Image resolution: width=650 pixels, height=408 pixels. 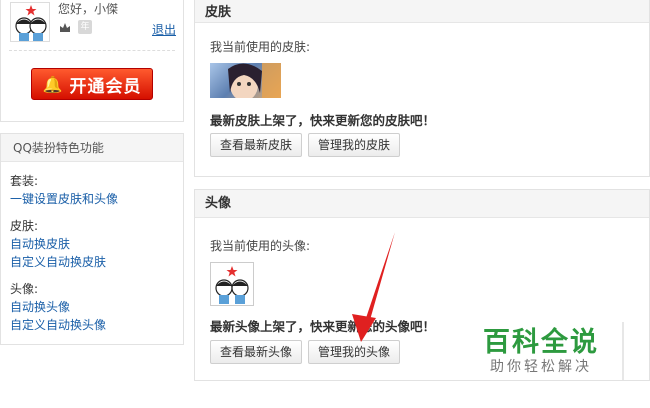 I want to click on feature-group-label: 皮肤:, so click(x=24, y=226).